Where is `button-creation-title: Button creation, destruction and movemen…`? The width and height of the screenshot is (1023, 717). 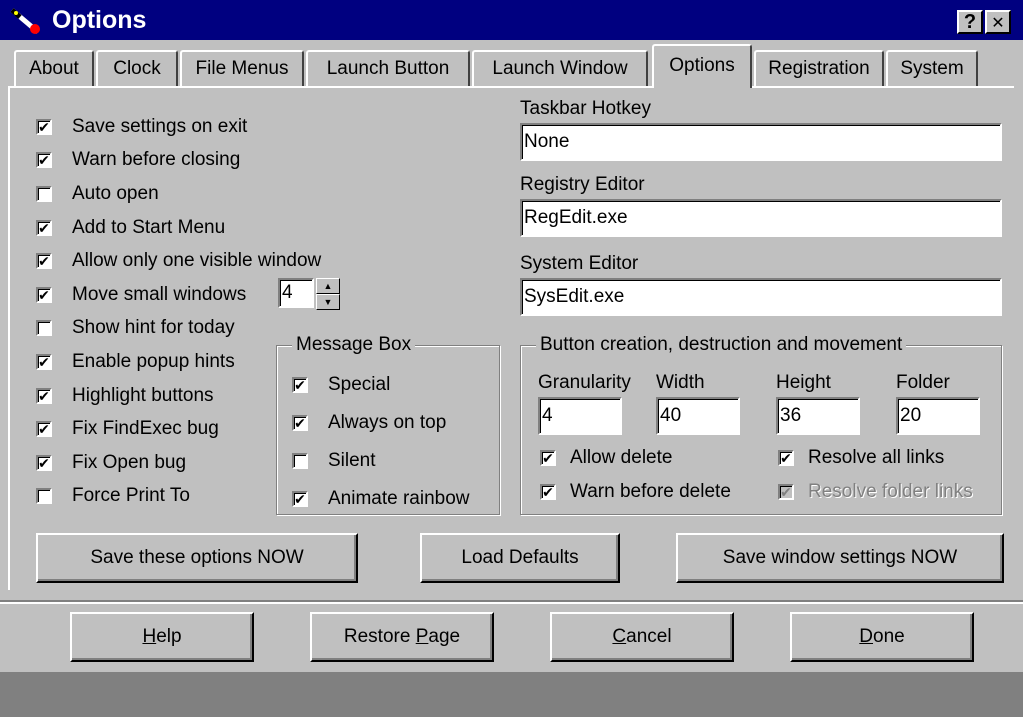 button-creation-title: Button creation, destruction and movemen… is located at coordinates (721, 345).